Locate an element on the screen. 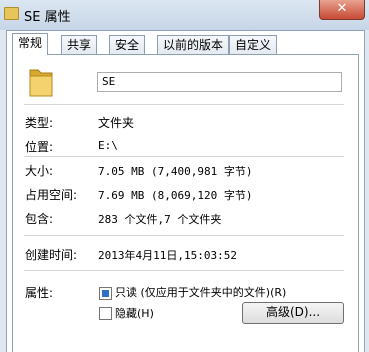 The image size is (369, 352). contains-label: 包含: is located at coordinates (39, 219).